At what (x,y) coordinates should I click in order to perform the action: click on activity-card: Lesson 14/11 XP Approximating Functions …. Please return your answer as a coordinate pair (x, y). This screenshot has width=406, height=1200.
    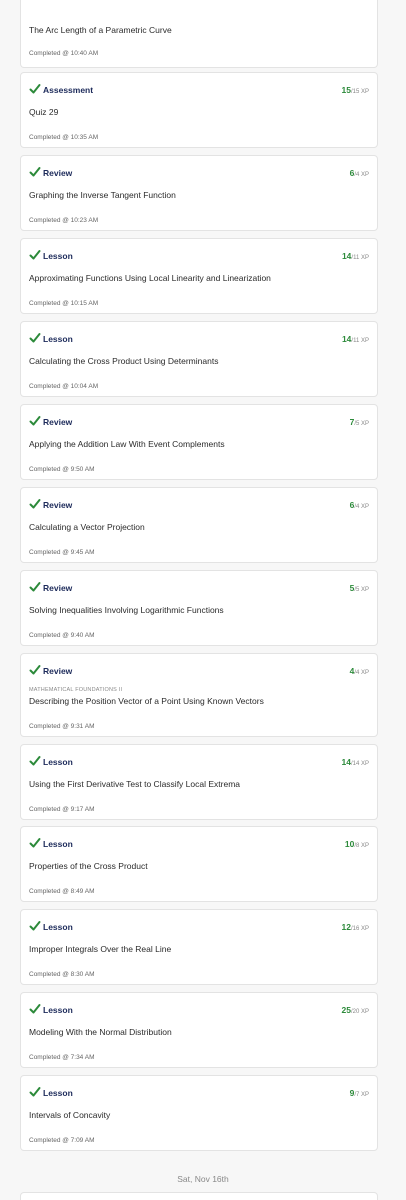
    Looking at the image, I should click on (199, 276).